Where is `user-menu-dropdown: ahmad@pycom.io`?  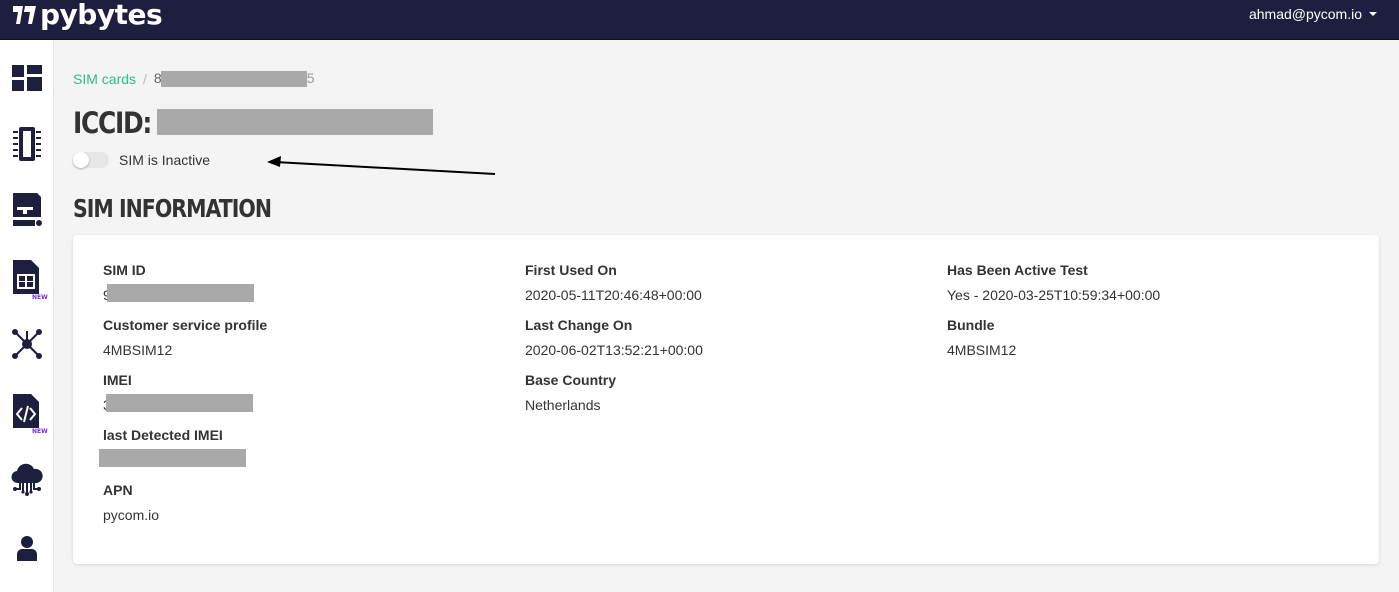
user-menu-dropdown: ahmad@pycom.io is located at coordinates (1313, 14).